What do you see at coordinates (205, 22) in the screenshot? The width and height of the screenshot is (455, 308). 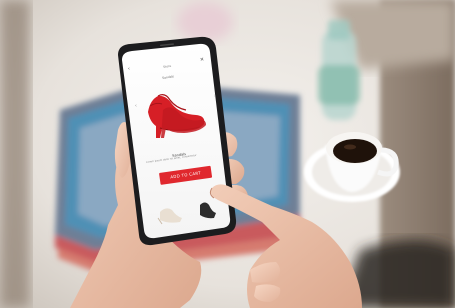 I see `blurred-object` at bounding box center [205, 22].